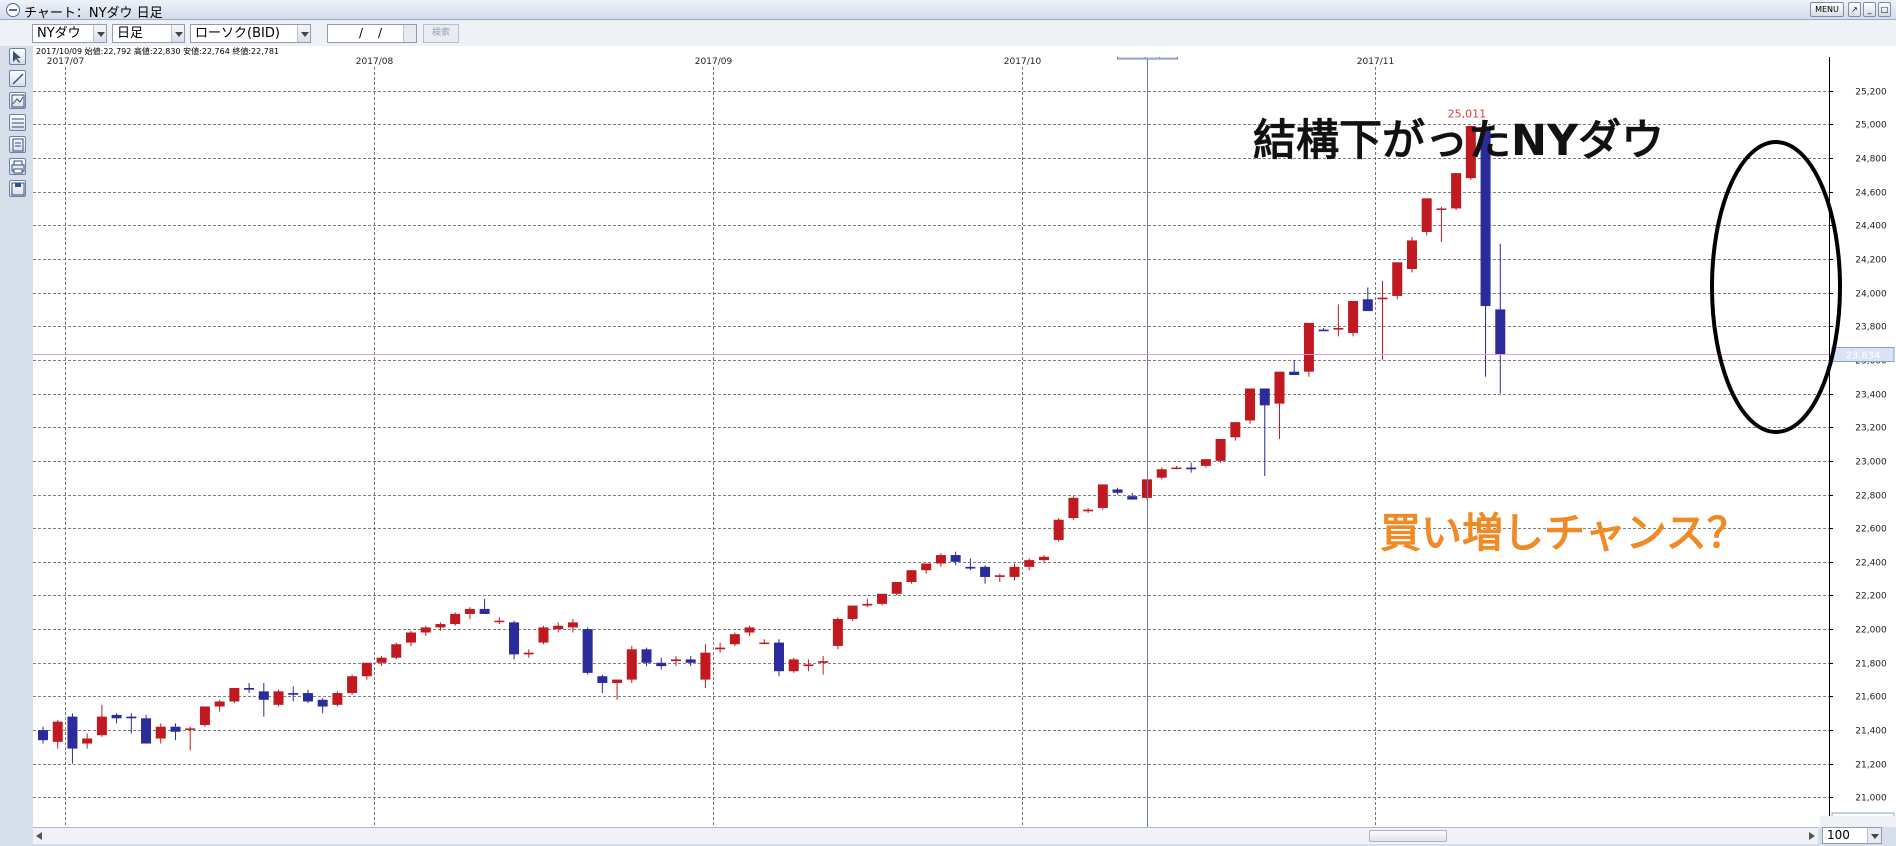  What do you see at coordinates (148, 33) in the screenshot?
I see `period-select: 日足` at bounding box center [148, 33].